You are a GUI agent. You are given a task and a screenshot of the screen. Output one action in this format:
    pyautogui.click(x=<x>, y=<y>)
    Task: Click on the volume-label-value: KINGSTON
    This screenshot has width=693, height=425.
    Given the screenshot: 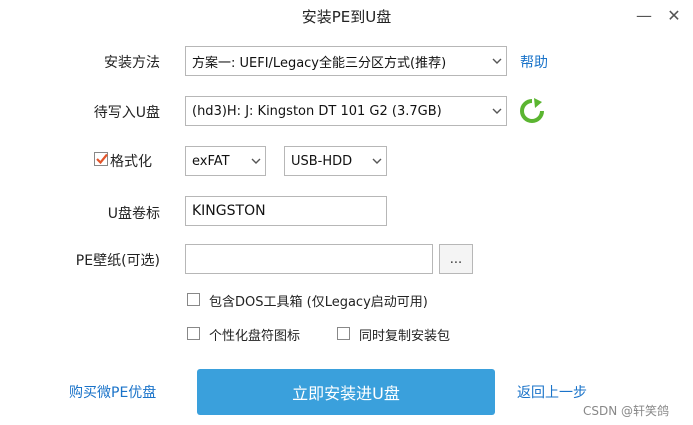 What is the action you would take?
    pyautogui.click(x=229, y=211)
    